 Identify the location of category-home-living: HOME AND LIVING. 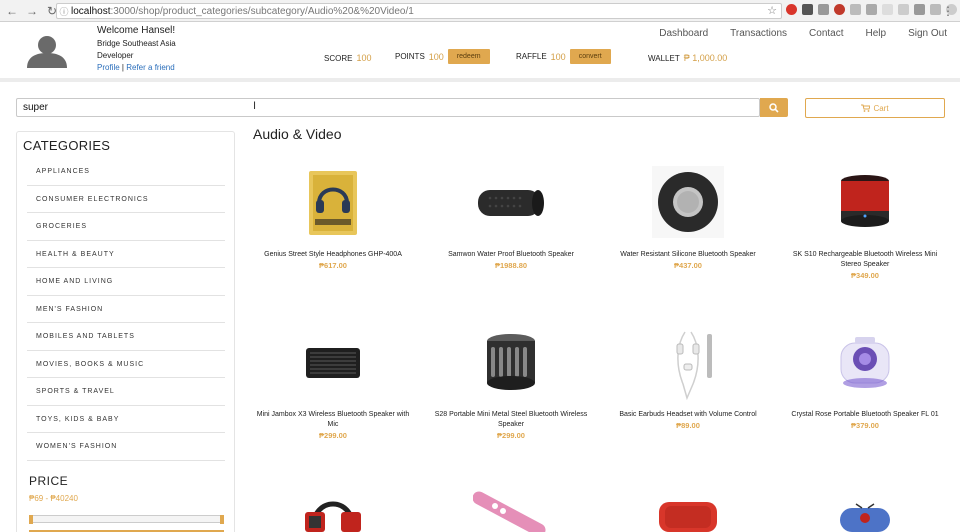
(126, 282).